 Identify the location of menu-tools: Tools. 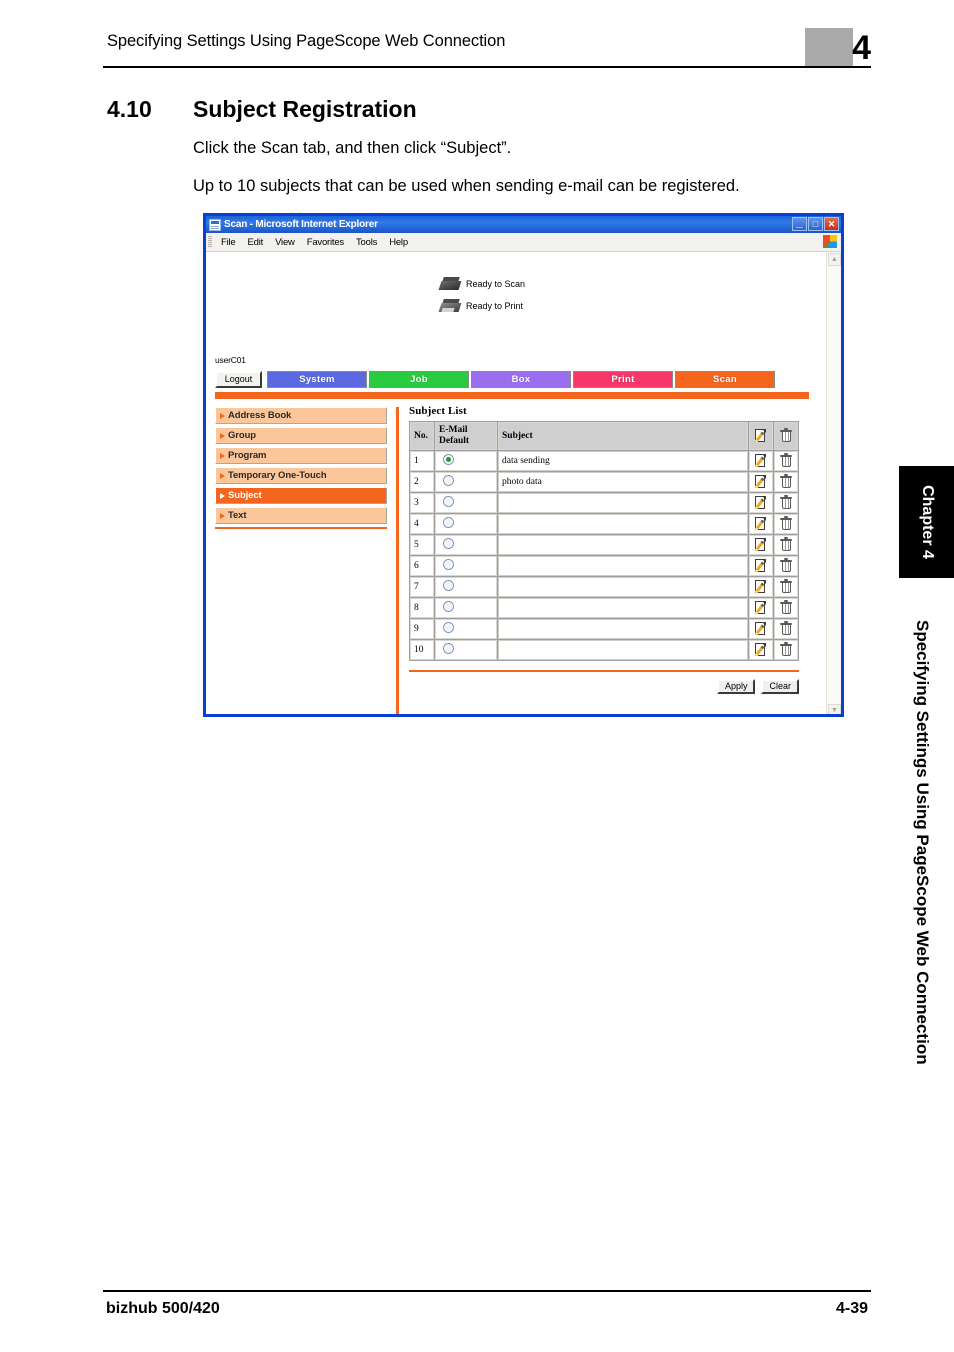
(366, 242).